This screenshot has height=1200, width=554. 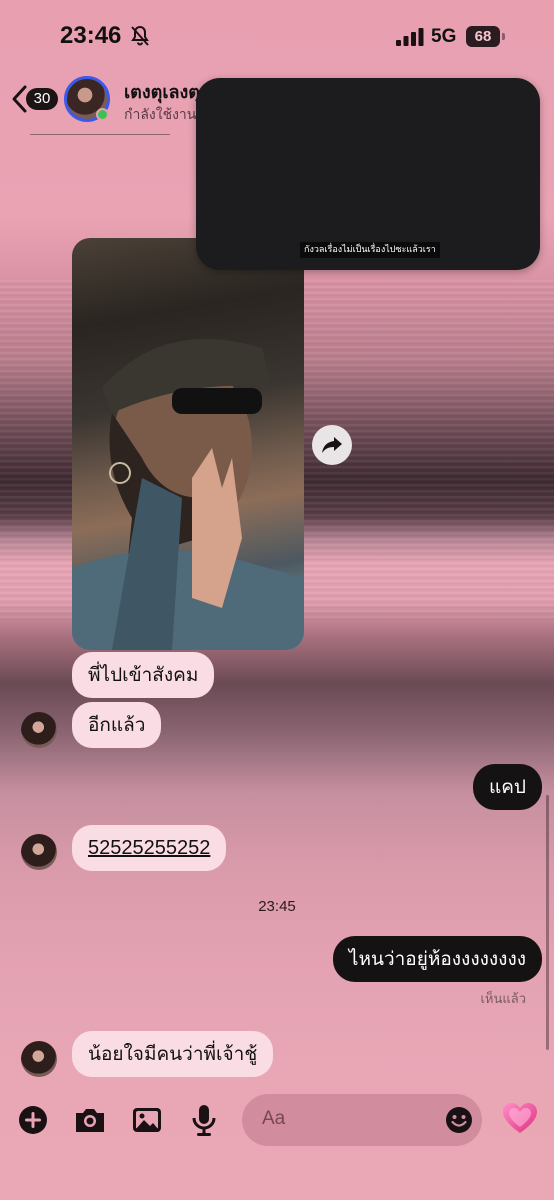 I want to click on scrollbar, so click(x=547, y=922).